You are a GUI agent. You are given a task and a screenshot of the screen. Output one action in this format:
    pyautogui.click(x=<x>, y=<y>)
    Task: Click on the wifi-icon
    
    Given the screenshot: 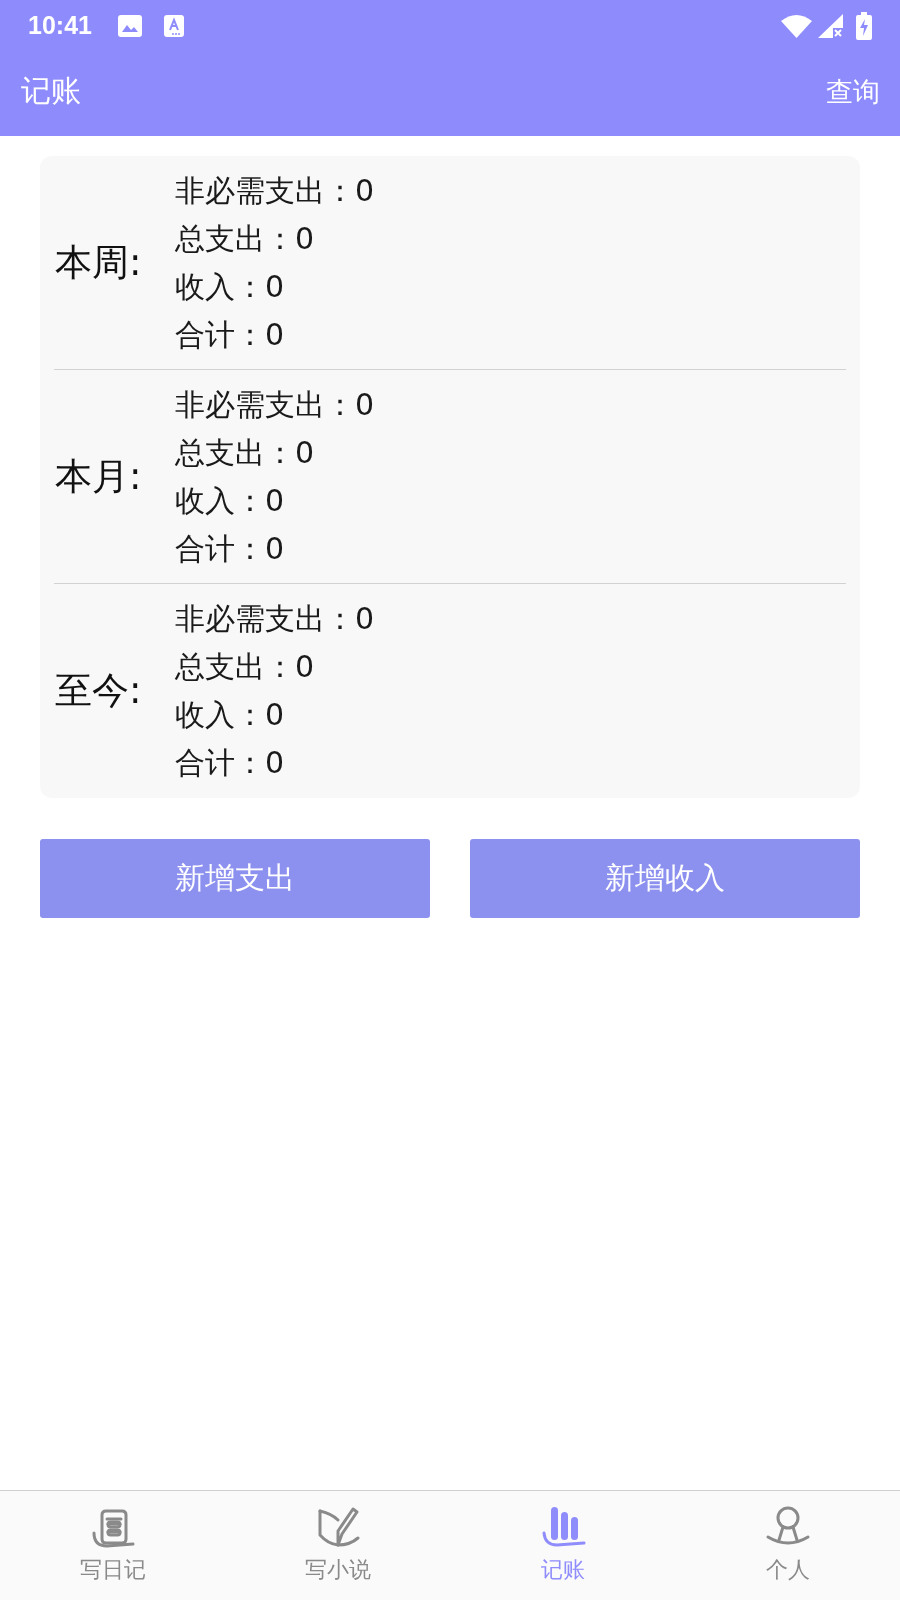 What is the action you would take?
    pyautogui.click(x=796, y=25)
    